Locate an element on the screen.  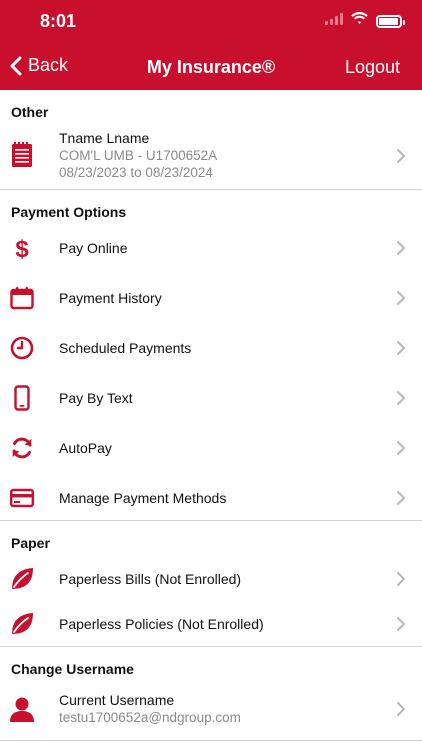
paperless-policies-row: Paperless Policies (Not Enrolled) is located at coordinates (211, 625).